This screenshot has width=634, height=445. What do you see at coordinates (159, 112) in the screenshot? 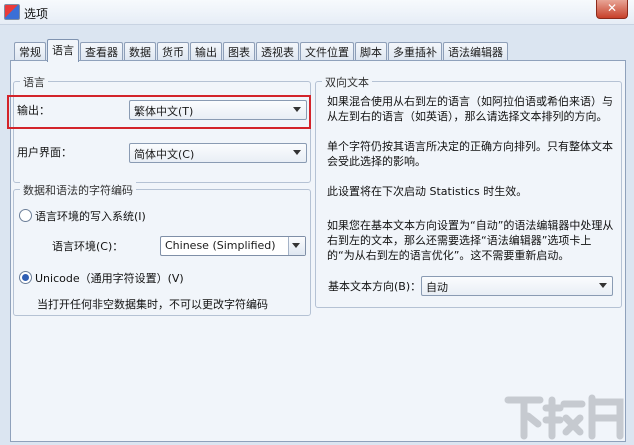
I see `annotation-highlight` at bounding box center [159, 112].